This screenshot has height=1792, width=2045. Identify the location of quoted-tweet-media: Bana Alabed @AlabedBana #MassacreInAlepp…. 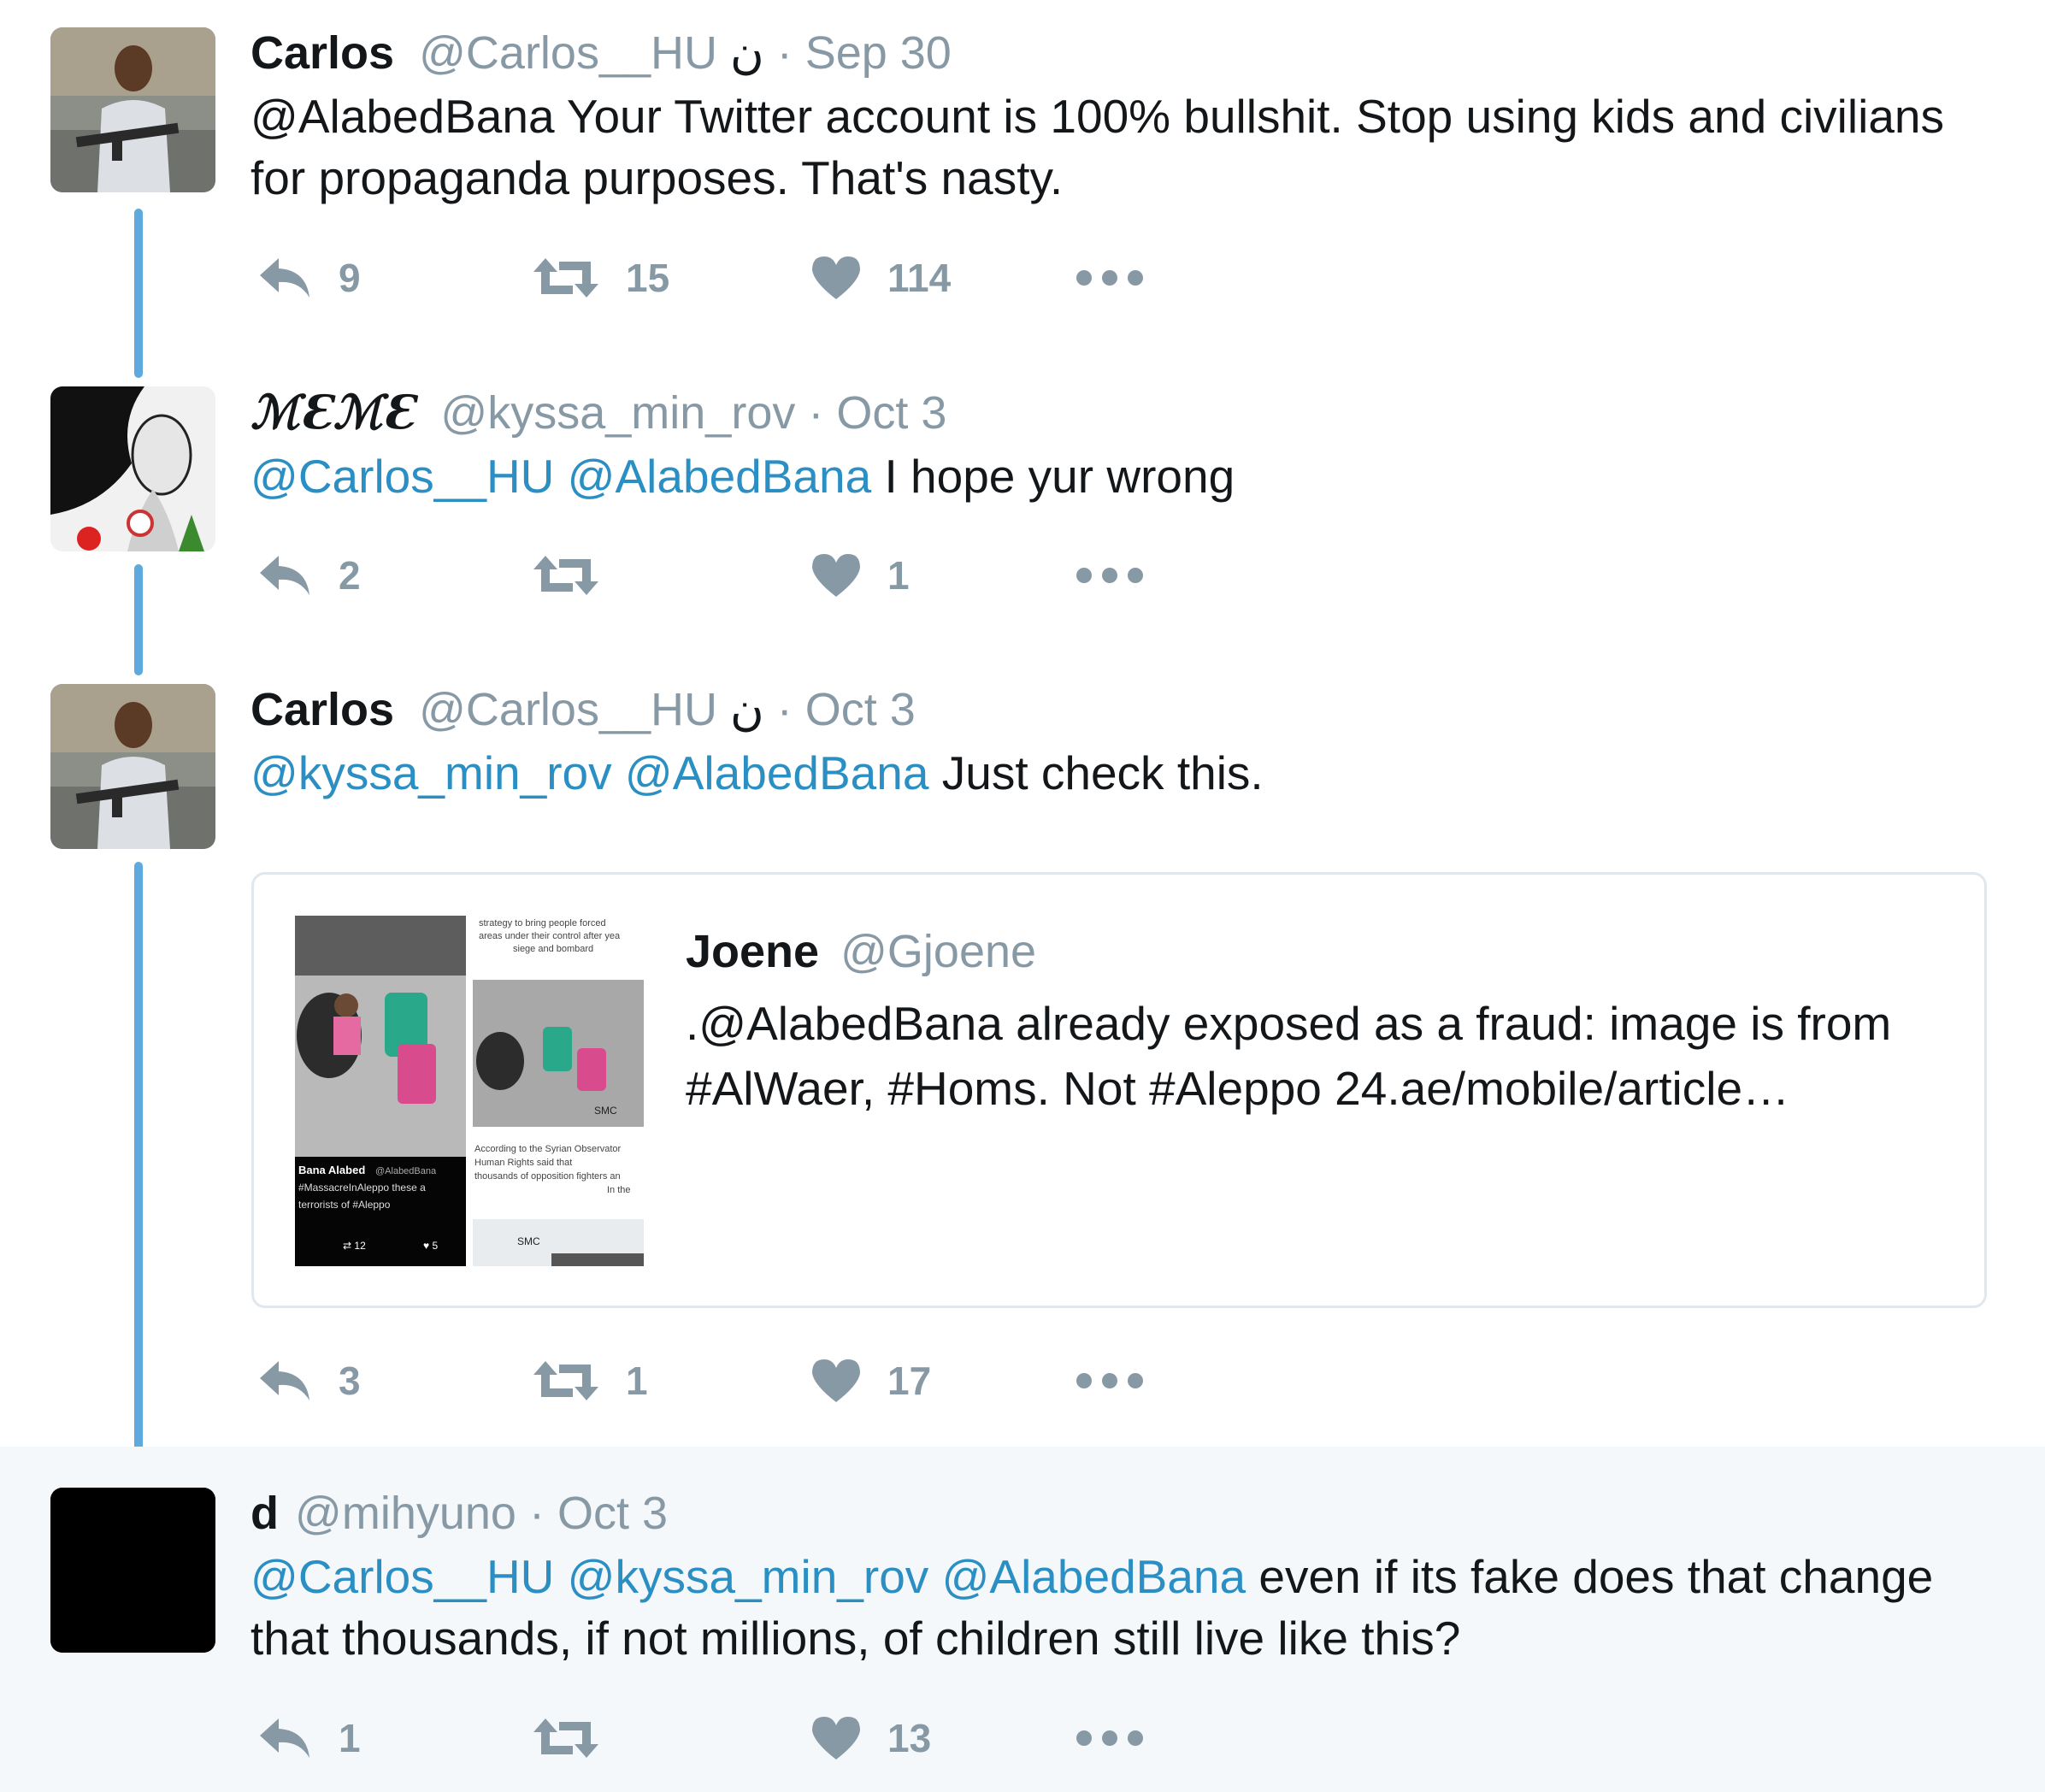
(470, 1091).